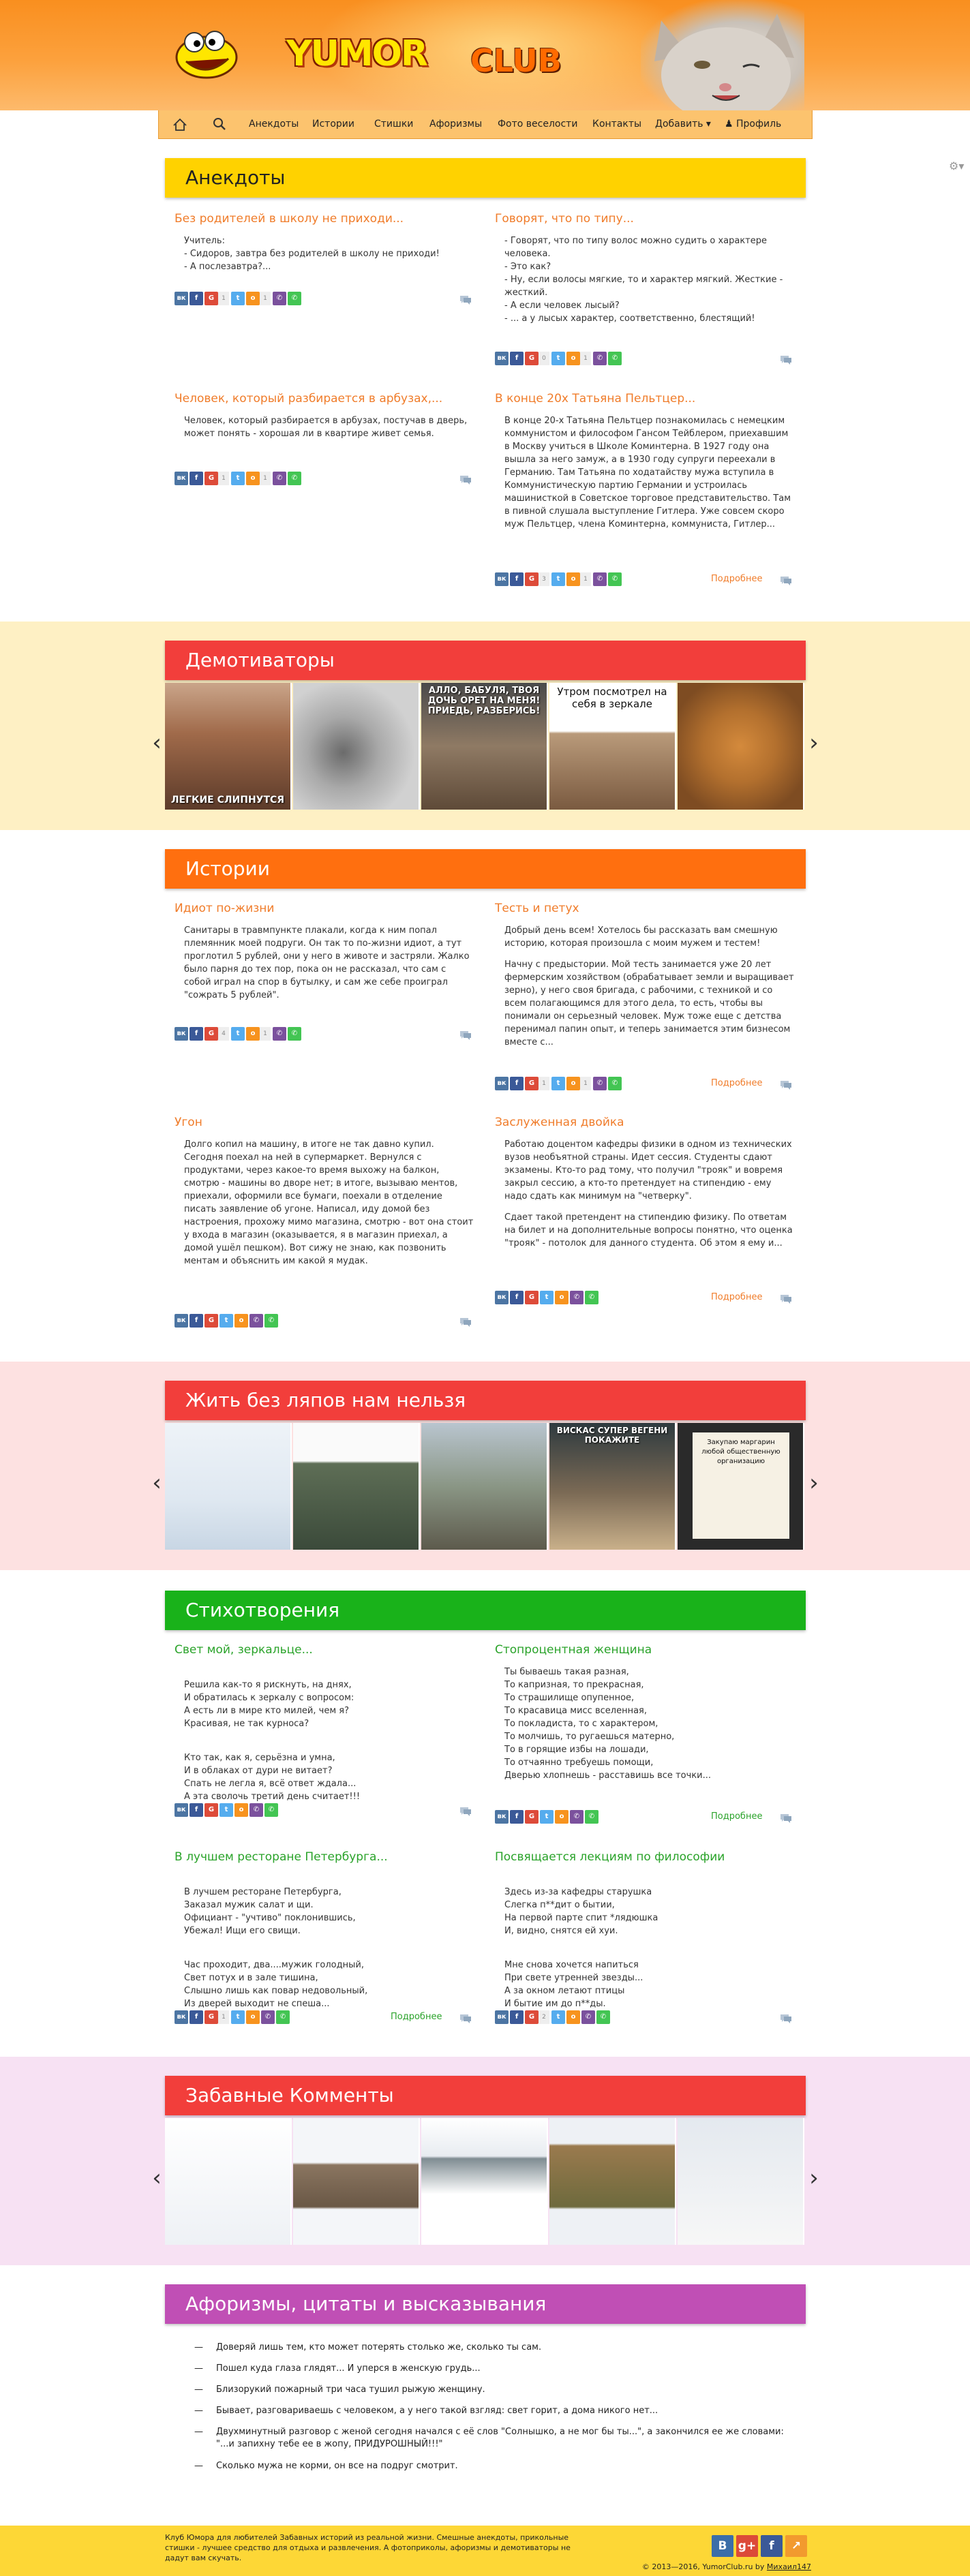  Describe the element at coordinates (485, 869) in the screenshot. I see `section-title-istorii: Истории` at that location.